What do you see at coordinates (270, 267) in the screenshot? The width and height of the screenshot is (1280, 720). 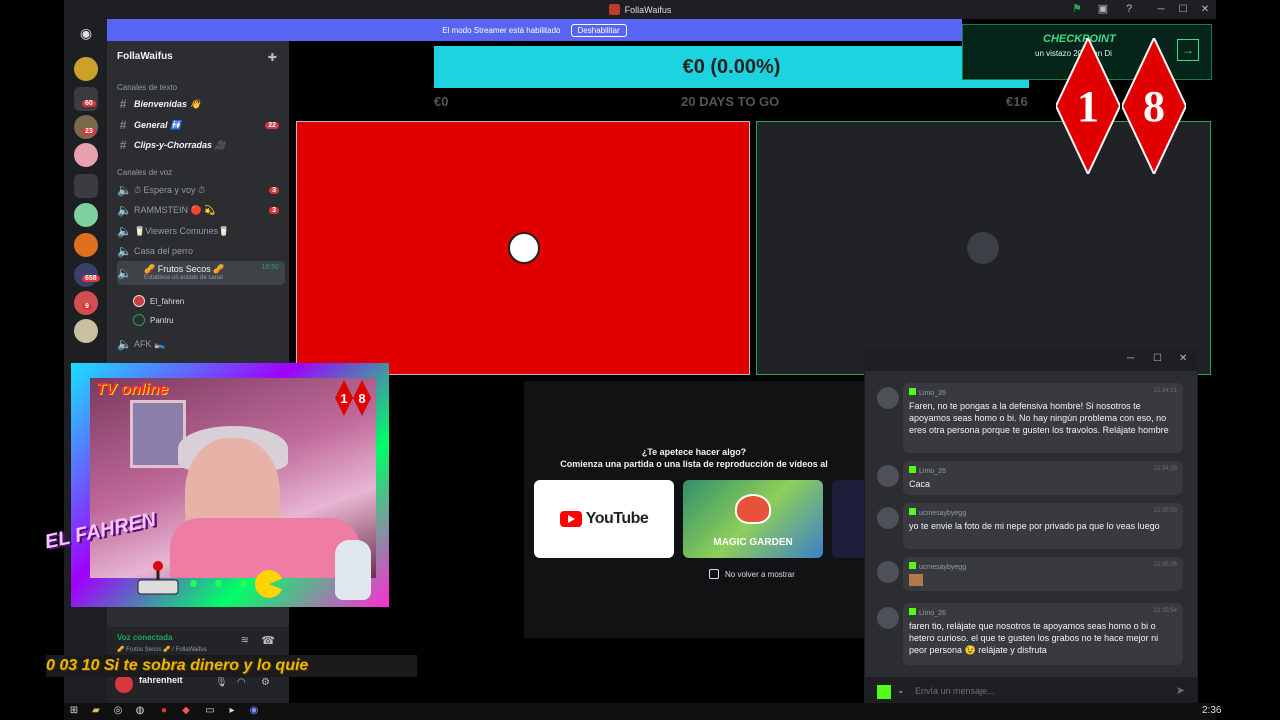 I see `voice-timer: 18:50` at bounding box center [270, 267].